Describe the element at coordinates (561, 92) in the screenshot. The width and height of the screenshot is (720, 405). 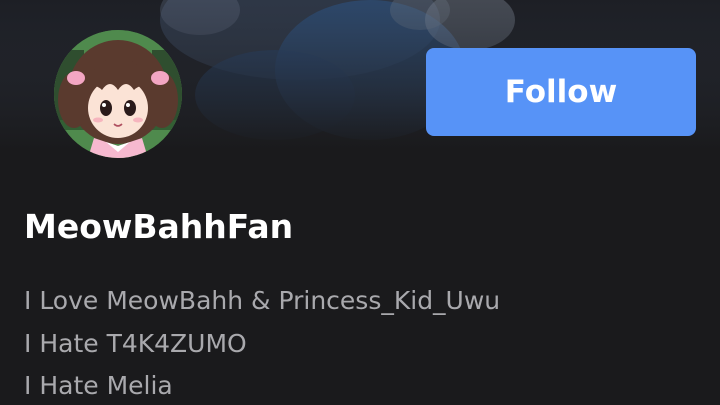
I see `follow-button: Follow` at that location.